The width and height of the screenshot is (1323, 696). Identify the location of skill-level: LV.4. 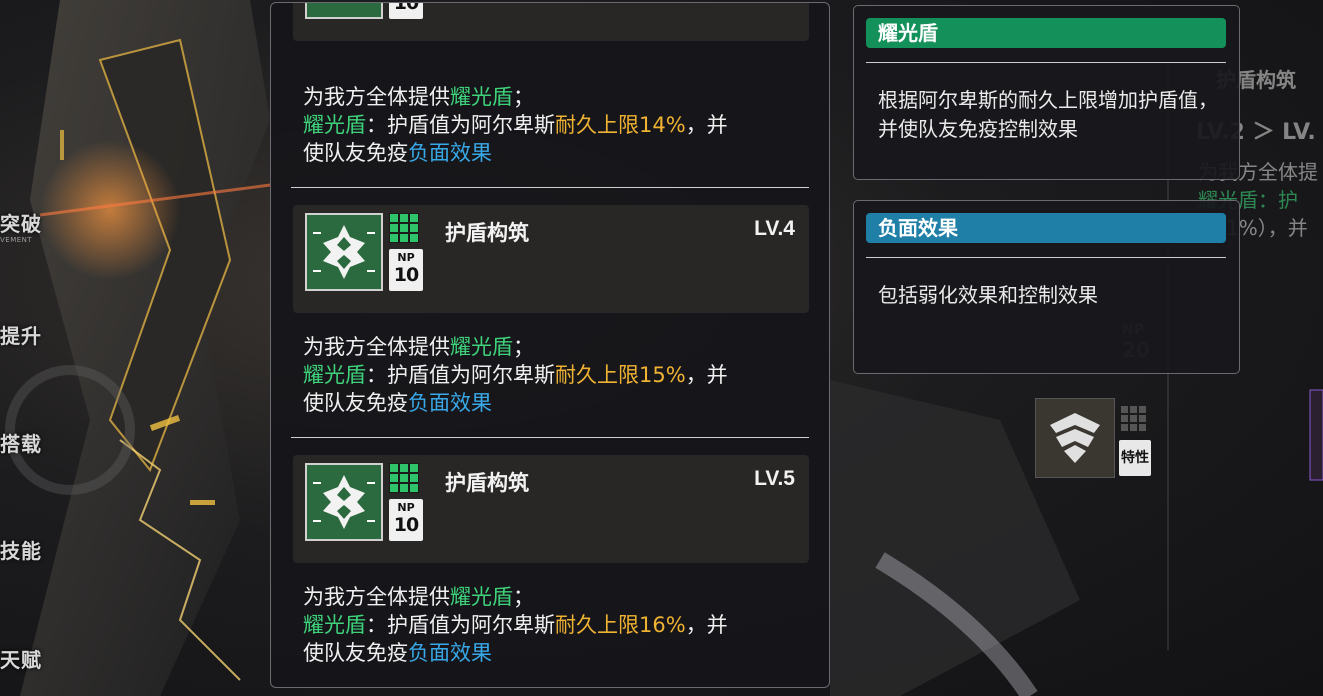
(774, 228).